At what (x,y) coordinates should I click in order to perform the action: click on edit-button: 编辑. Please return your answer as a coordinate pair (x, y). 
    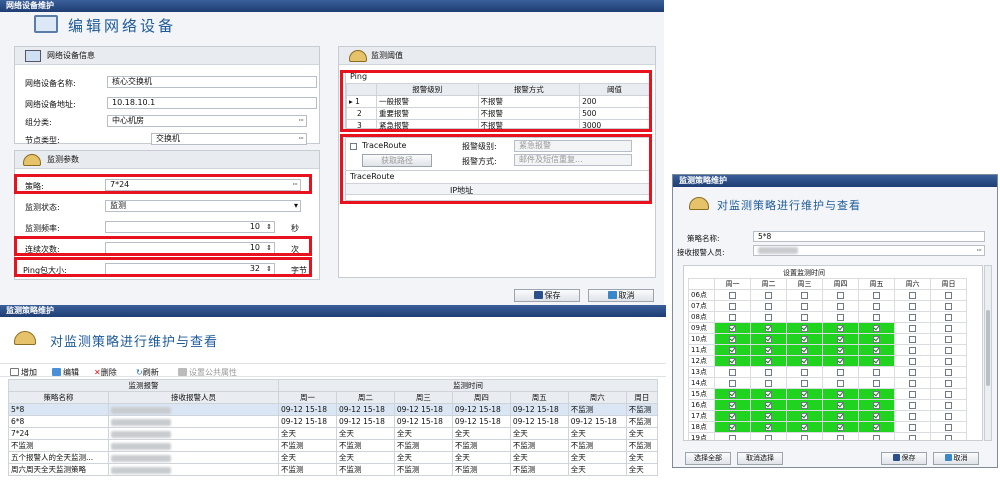
    Looking at the image, I should click on (65, 372).